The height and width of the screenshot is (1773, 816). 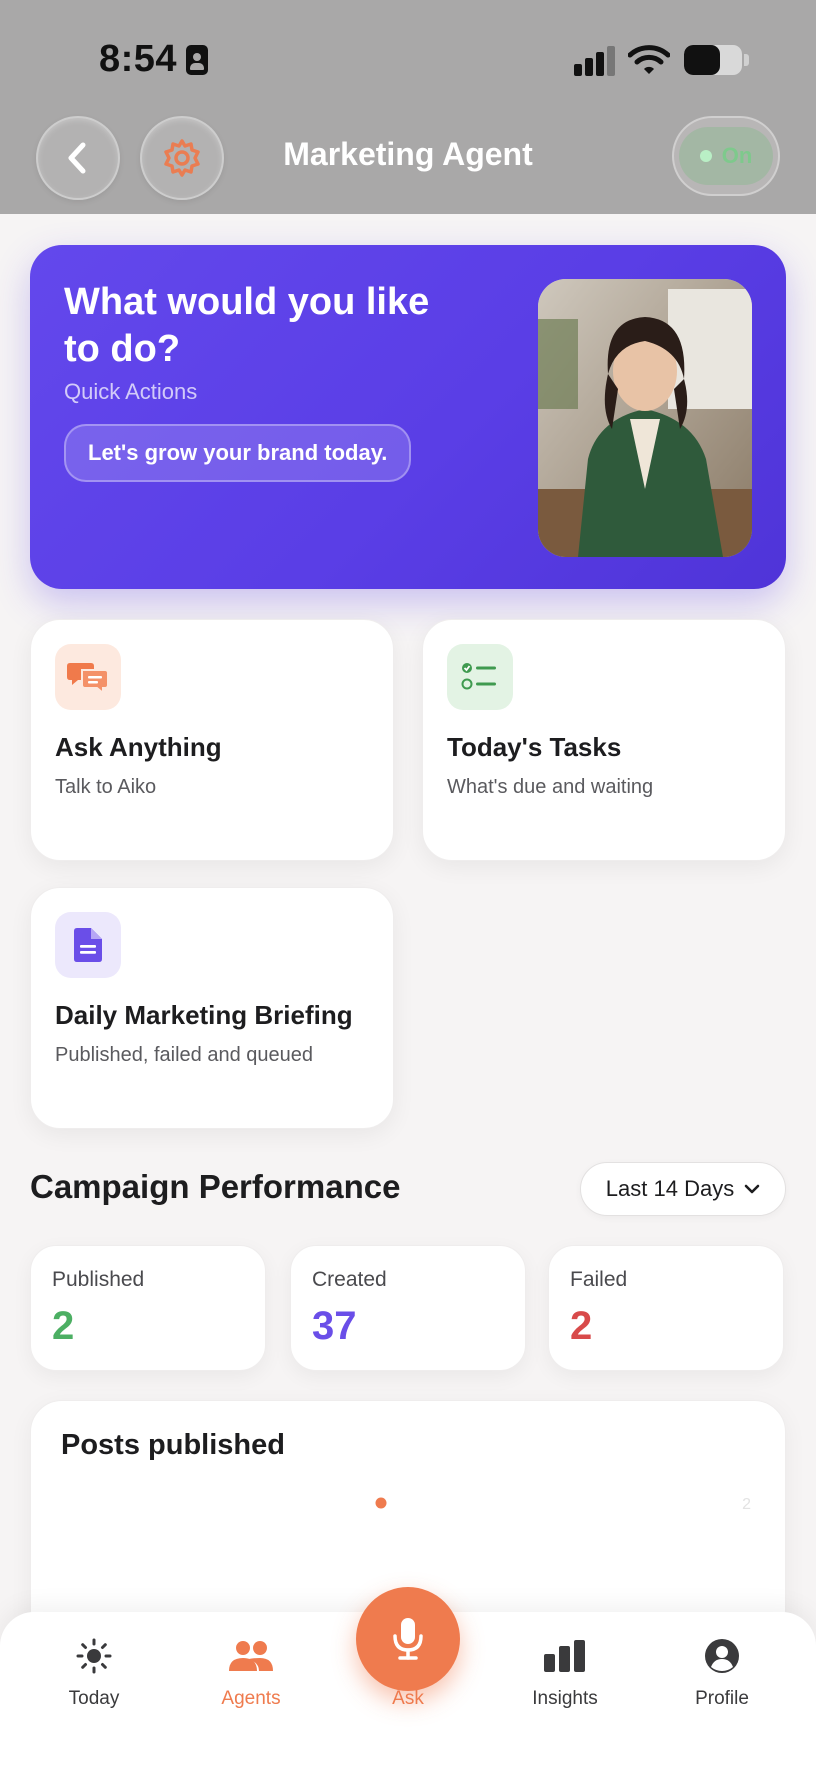 I want to click on chart-point, so click(x=381, y=1503).